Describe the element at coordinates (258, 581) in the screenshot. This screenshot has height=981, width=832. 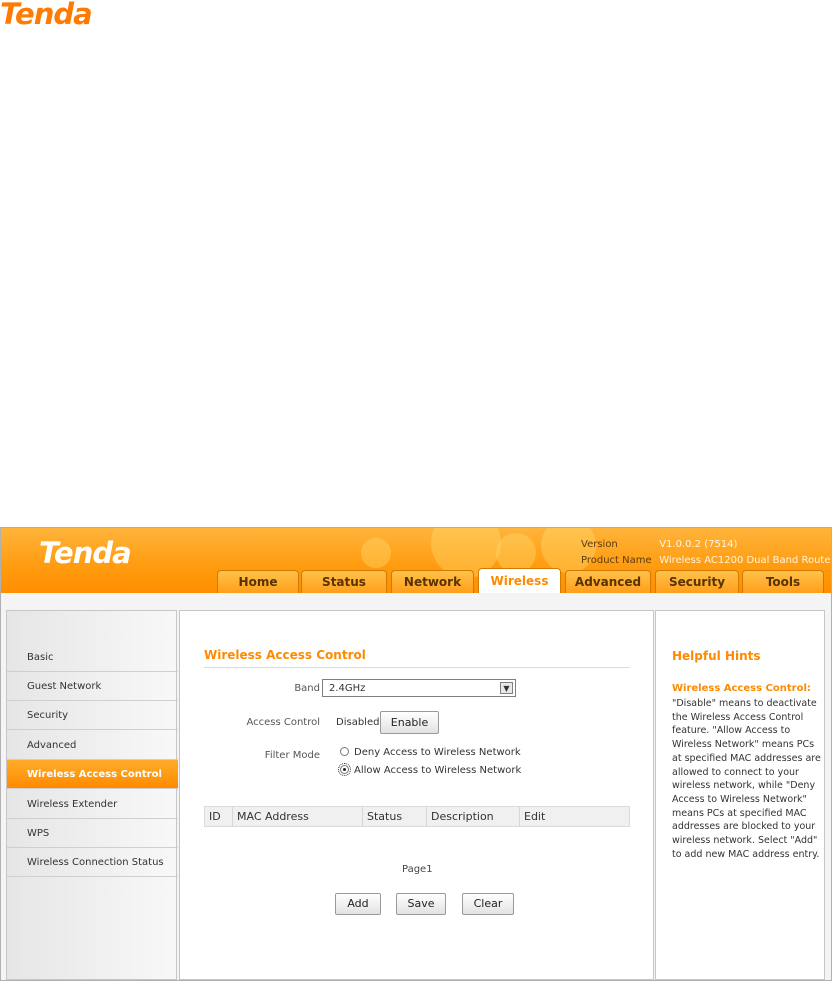
I see `tab-home: Home` at that location.